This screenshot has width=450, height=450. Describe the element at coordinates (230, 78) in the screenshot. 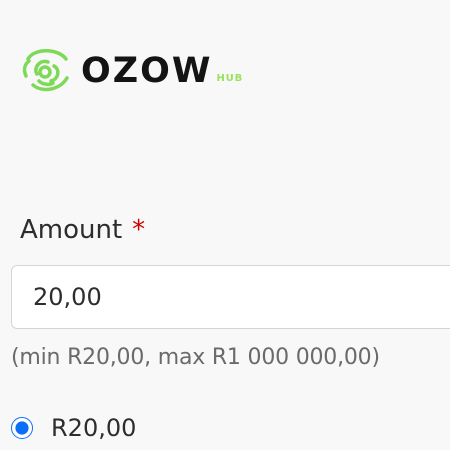

I see `brand-suffix: HUB` at that location.